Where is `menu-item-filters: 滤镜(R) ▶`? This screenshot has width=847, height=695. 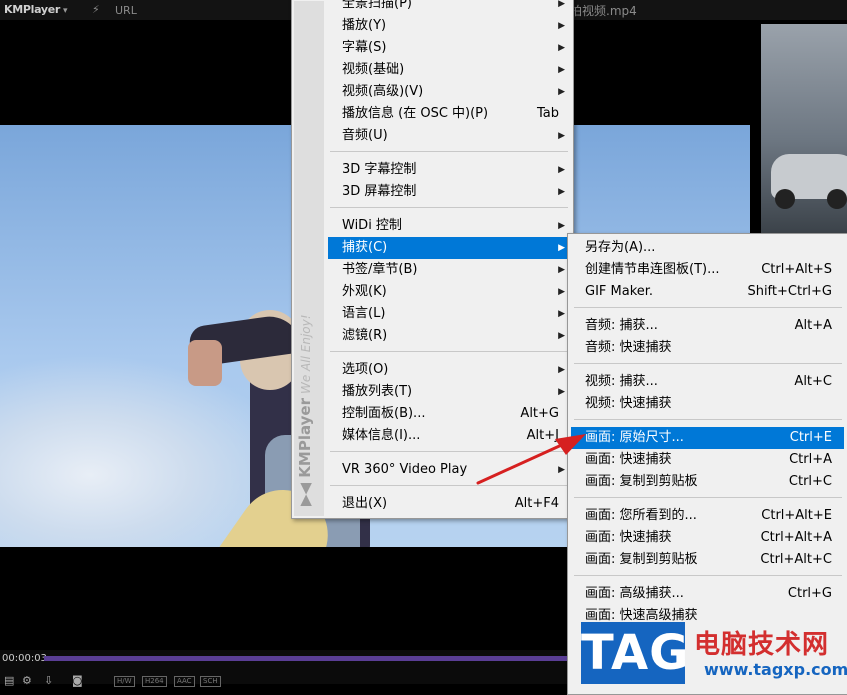
menu-item-filters: 滤镜(R) ▶ is located at coordinates (449, 336).